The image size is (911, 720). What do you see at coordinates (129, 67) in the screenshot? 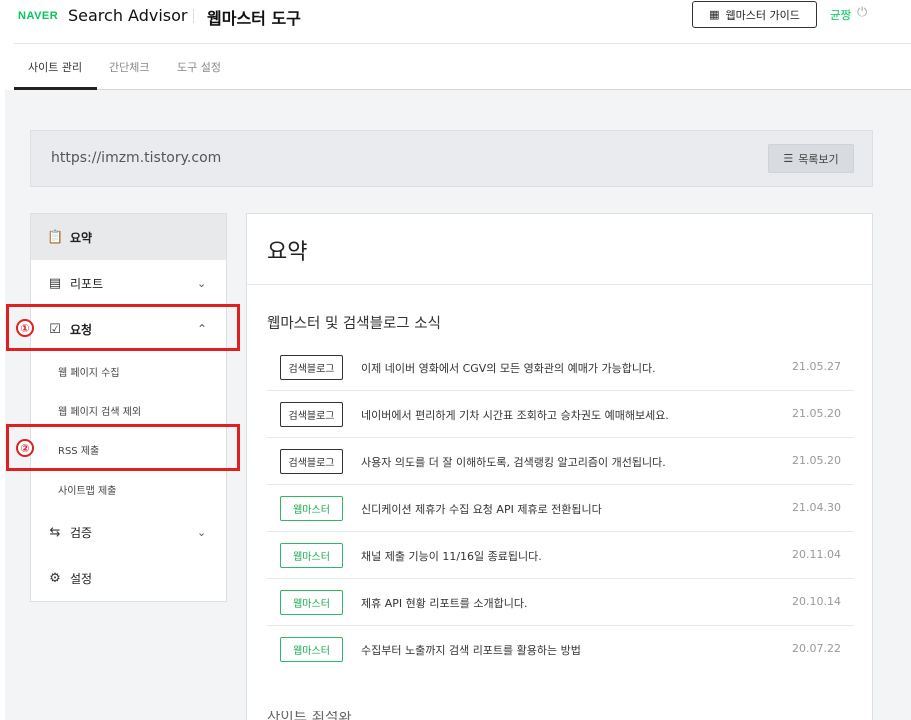
I see `tab-quick-check: 간단체크` at bounding box center [129, 67].